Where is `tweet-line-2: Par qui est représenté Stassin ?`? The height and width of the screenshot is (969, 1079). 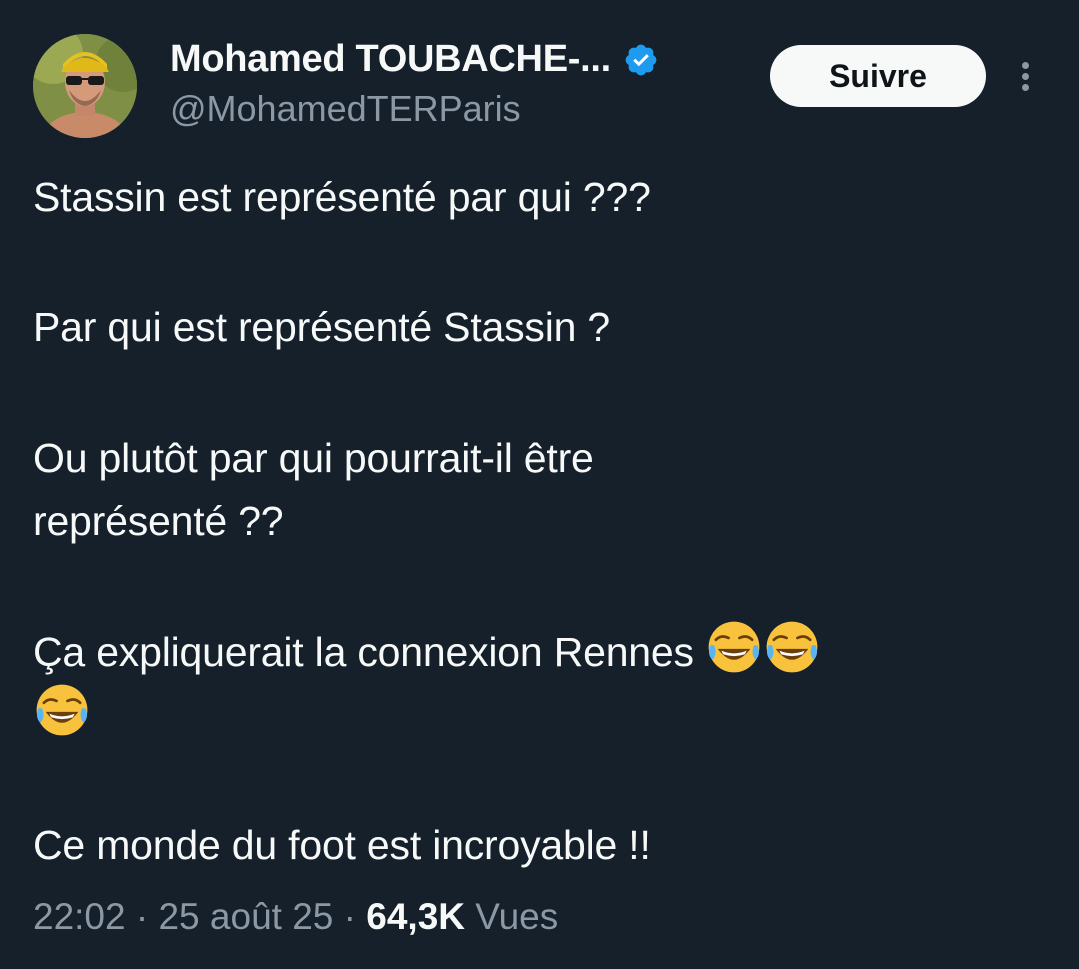 tweet-line-2: Par qui est représenté Stassin ? is located at coordinates (322, 327).